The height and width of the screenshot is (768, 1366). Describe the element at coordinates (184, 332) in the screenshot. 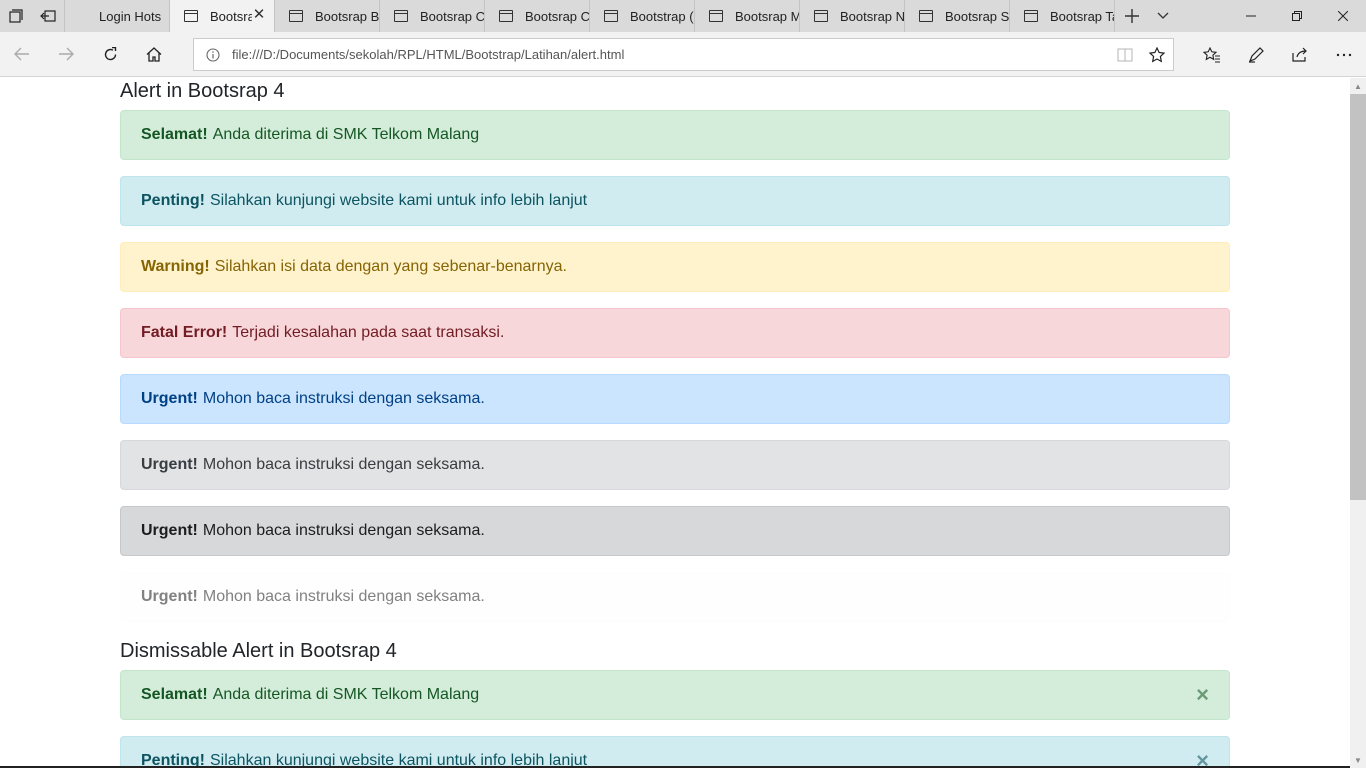

I see `alert-strong: Fatal Error!` at that location.